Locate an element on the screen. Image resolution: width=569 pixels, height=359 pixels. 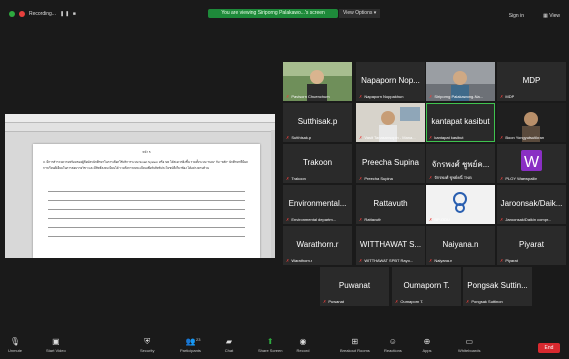
participants-button: 👥 23 Participants is located at coordinates (190, 345).